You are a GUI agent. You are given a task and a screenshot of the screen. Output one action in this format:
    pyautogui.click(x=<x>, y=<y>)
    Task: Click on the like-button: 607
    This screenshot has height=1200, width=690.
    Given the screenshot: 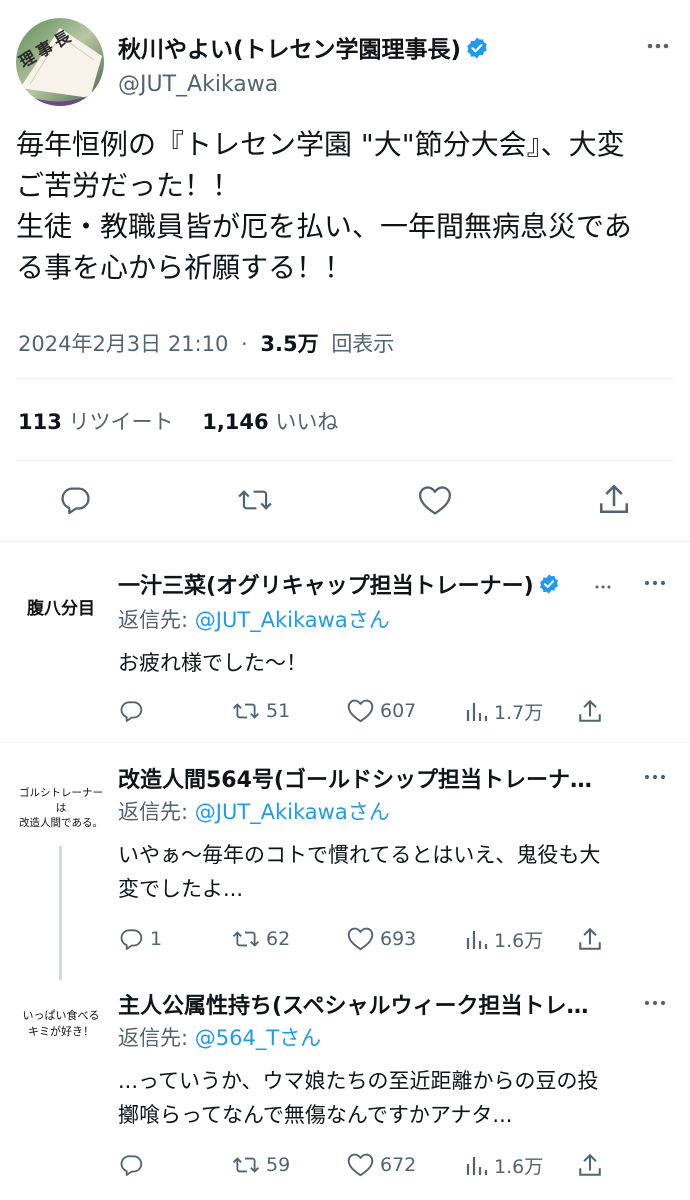 What is the action you would take?
    pyautogui.click(x=381, y=710)
    